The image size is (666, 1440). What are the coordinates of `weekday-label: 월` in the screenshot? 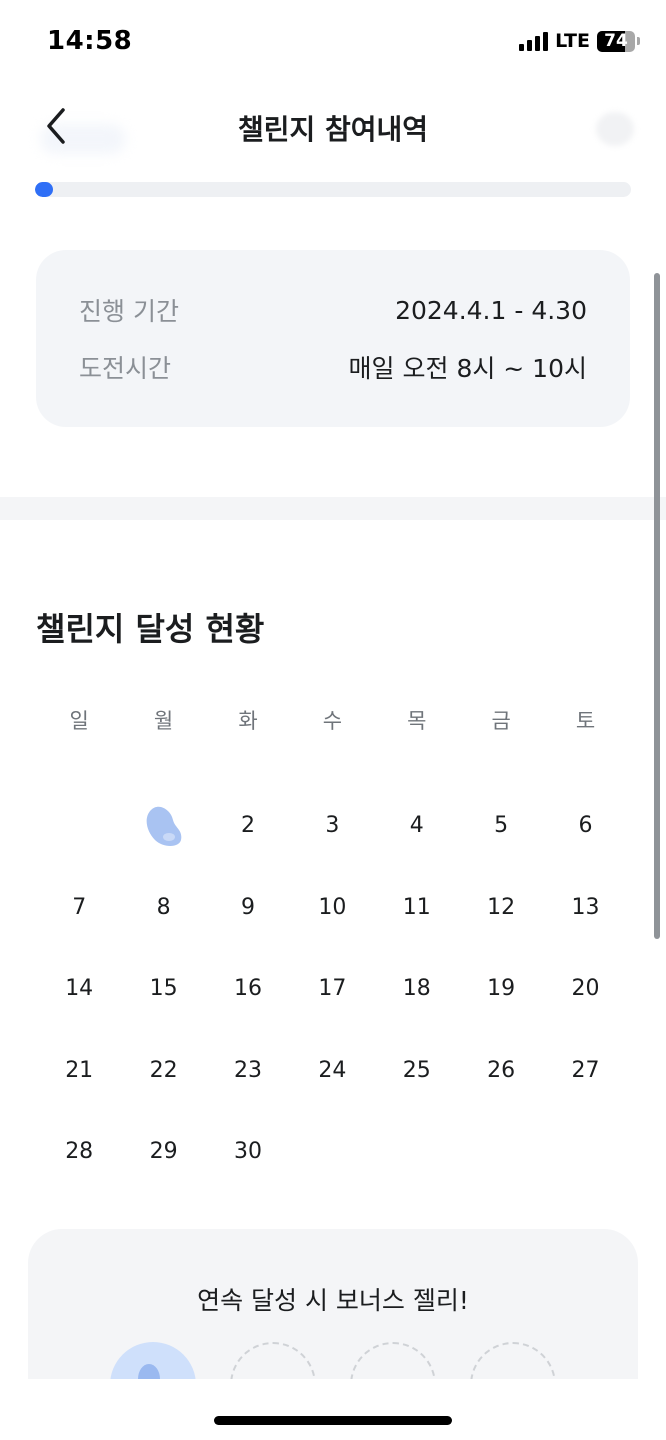 It's located at (163, 721).